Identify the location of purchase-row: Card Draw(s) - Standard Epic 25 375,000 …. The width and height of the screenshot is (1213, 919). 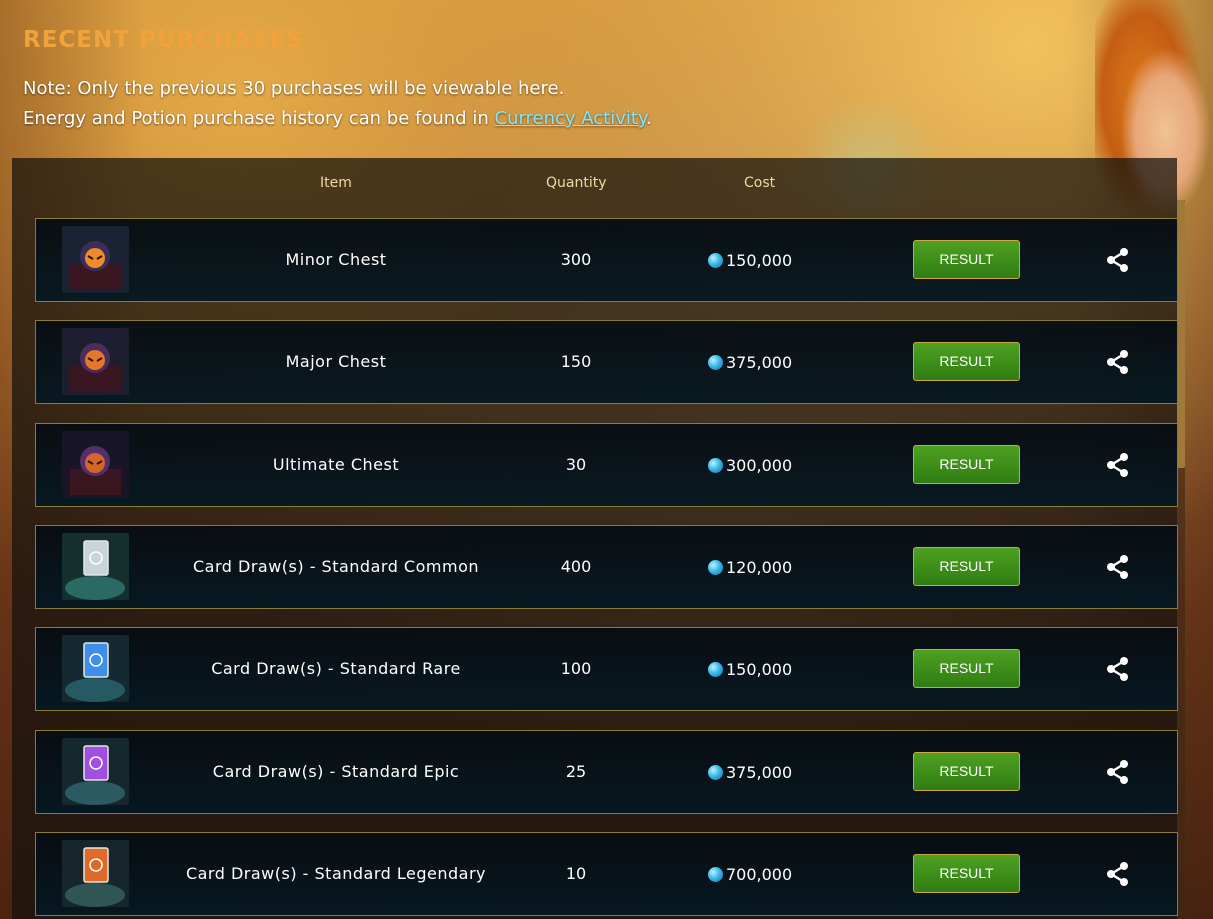
(606, 772).